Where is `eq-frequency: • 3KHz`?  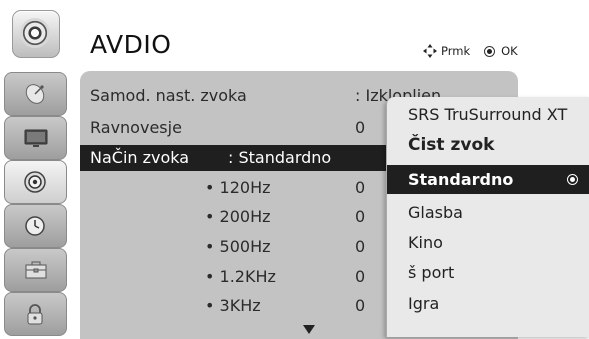 eq-frequency: • 3KHz is located at coordinates (233, 305).